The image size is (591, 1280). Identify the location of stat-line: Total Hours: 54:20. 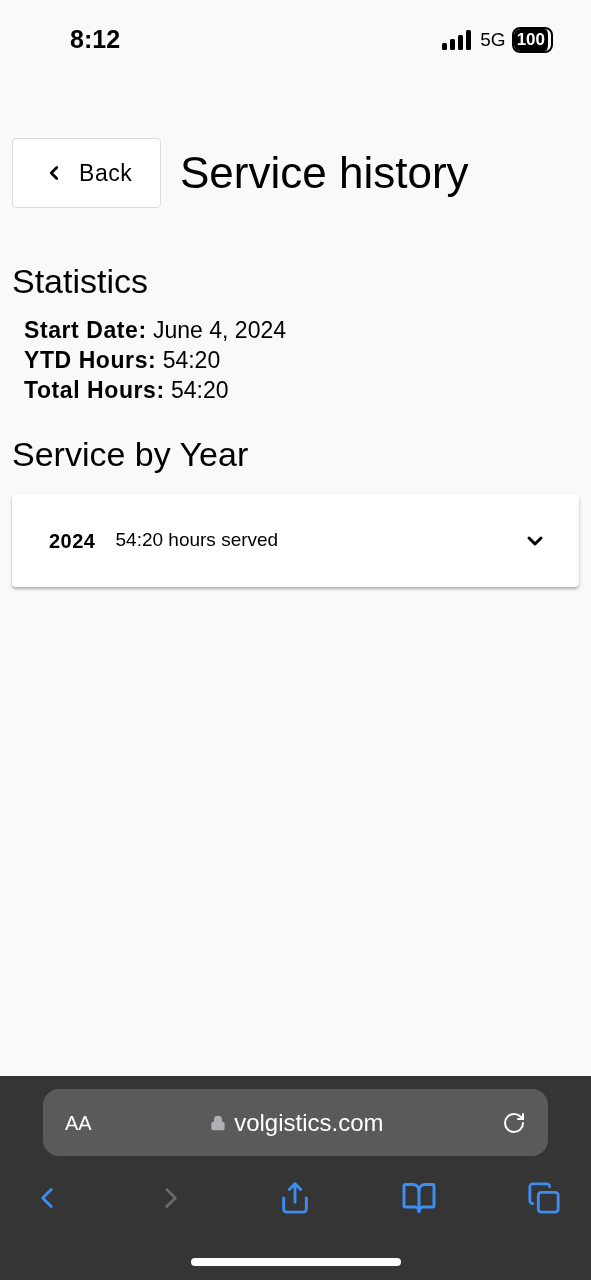
(127, 390).